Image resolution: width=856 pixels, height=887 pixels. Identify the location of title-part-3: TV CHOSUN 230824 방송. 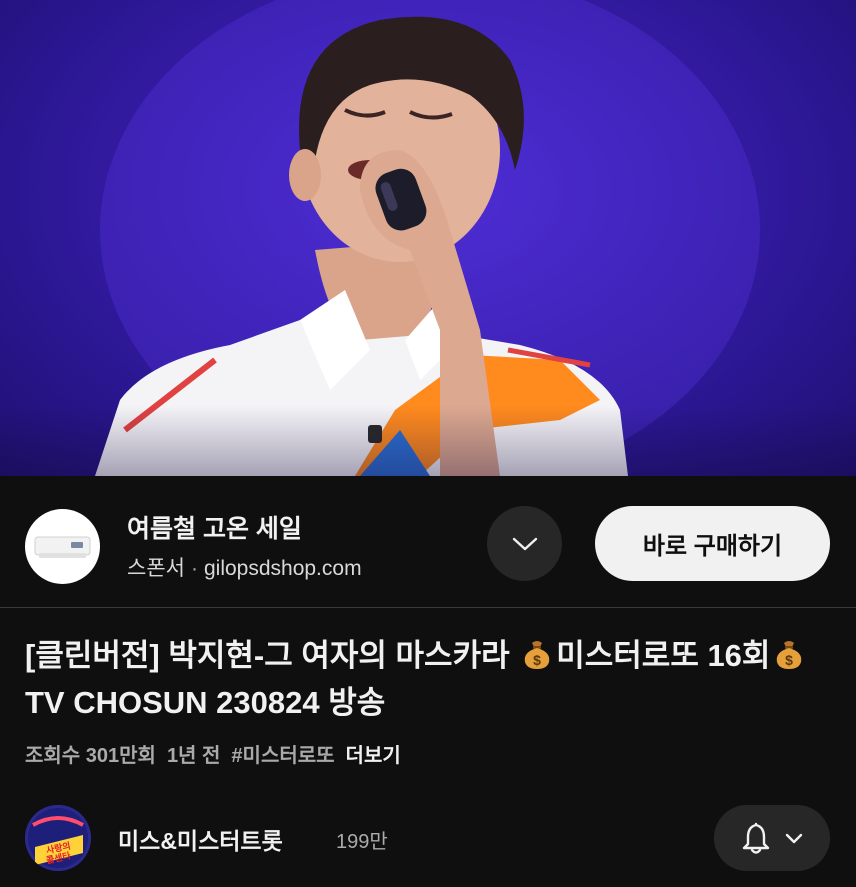
(205, 702).